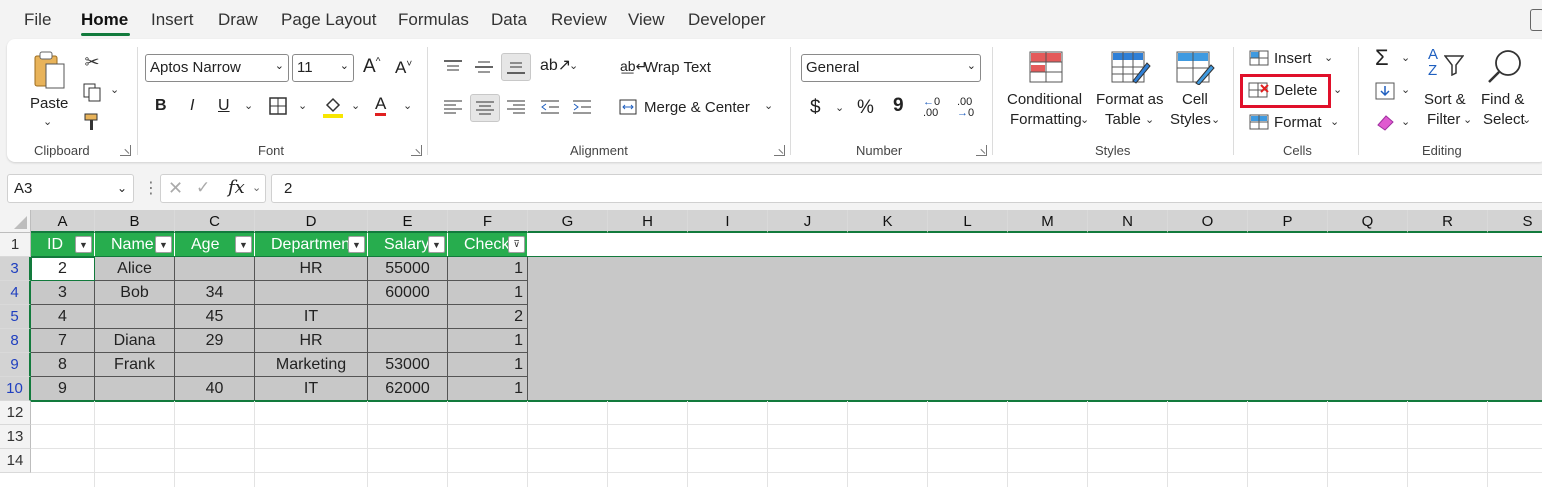 This screenshot has height=487, width=1542. Describe the element at coordinates (63, 317) in the screenshot. I see `table-cell: 4` at that location.